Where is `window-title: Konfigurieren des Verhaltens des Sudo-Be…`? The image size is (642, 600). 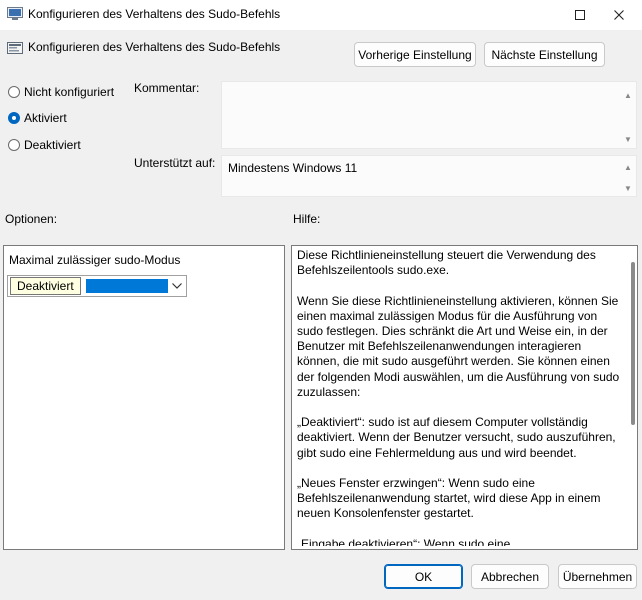
window-title: Konfigurieren des Verhaltens des Sudo-Be… is located at coordinates (154, 14).